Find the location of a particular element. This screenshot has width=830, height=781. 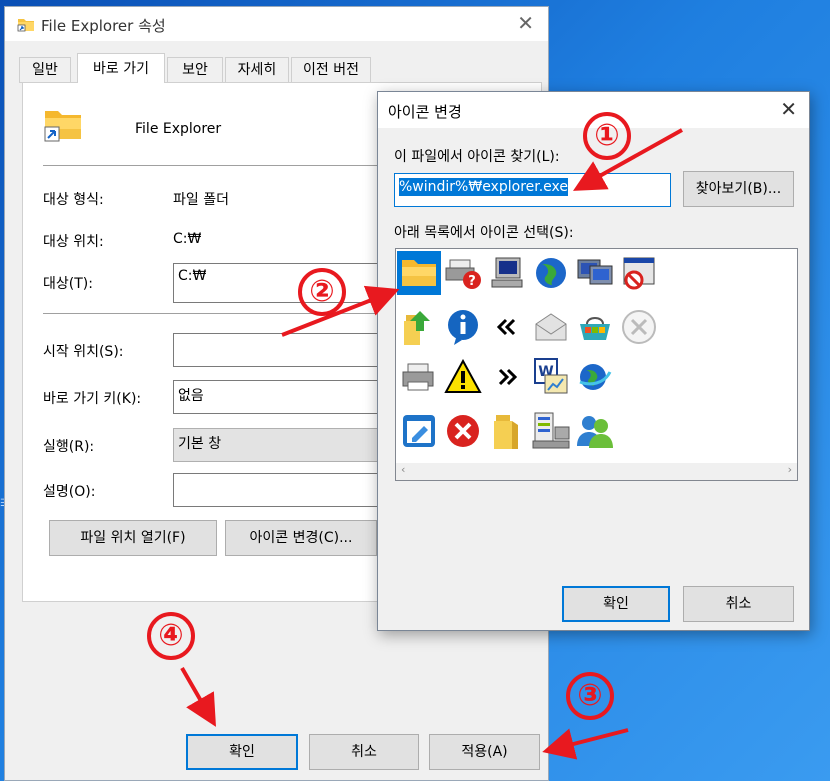

annotation-marker-3: ③ is located at coordinates (590, 696).